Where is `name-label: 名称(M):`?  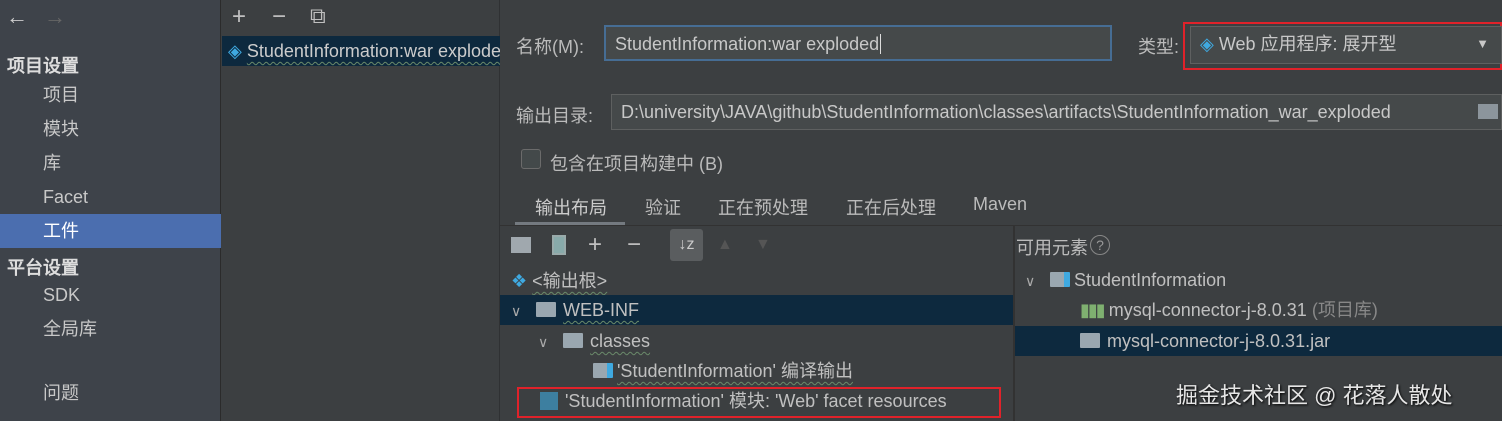
name-label: 名称(M): is located at coordinates (550, 47).